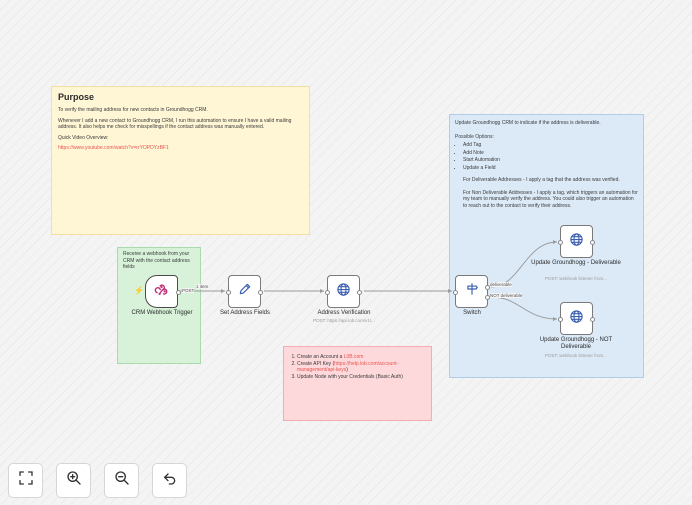  Describe the element at coordinates (472, 313) in the screenshot. I see `node-label-switch: Switch` at that location.